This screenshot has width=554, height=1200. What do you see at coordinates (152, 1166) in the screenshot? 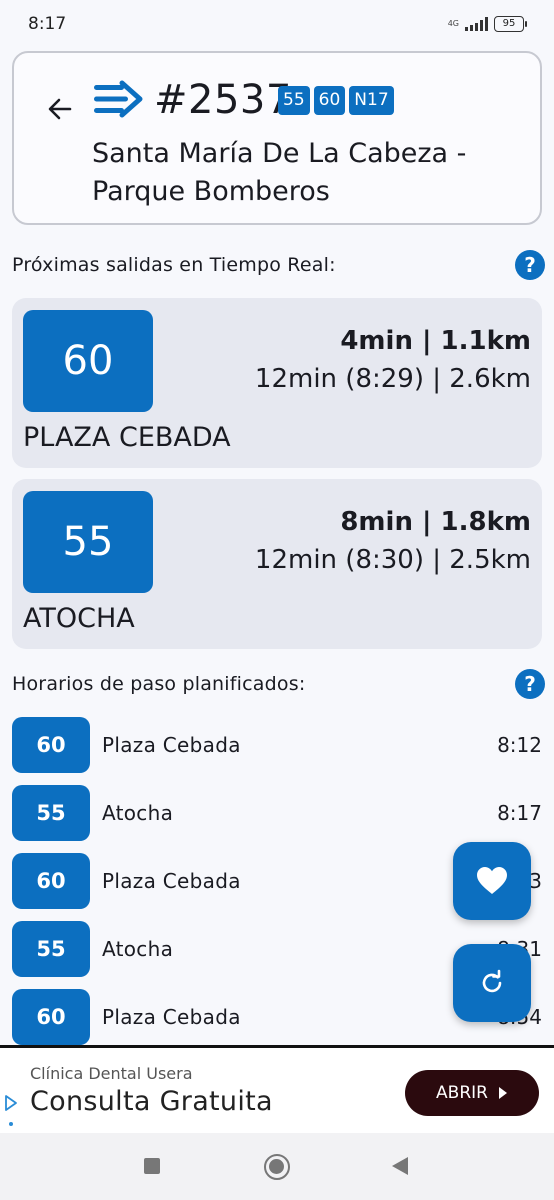
I see `recent-apps-button` at bounding box center [152, 1166].